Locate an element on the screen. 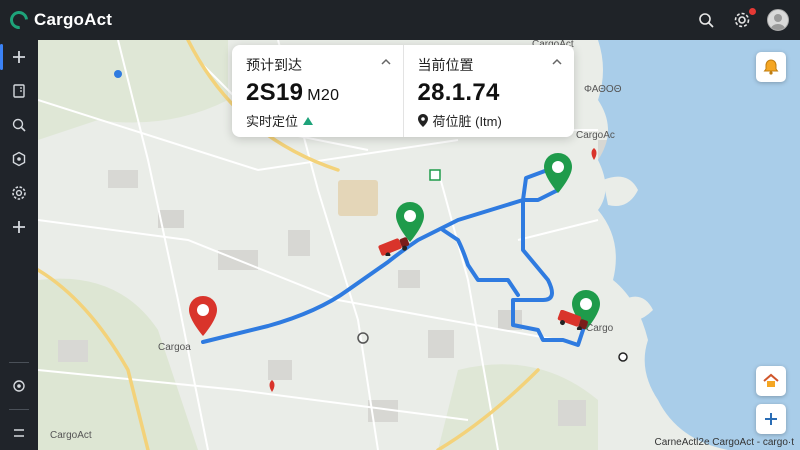 This screenshot has height=450, width=800. home-layers-icon is located at coordinates (771, 380).